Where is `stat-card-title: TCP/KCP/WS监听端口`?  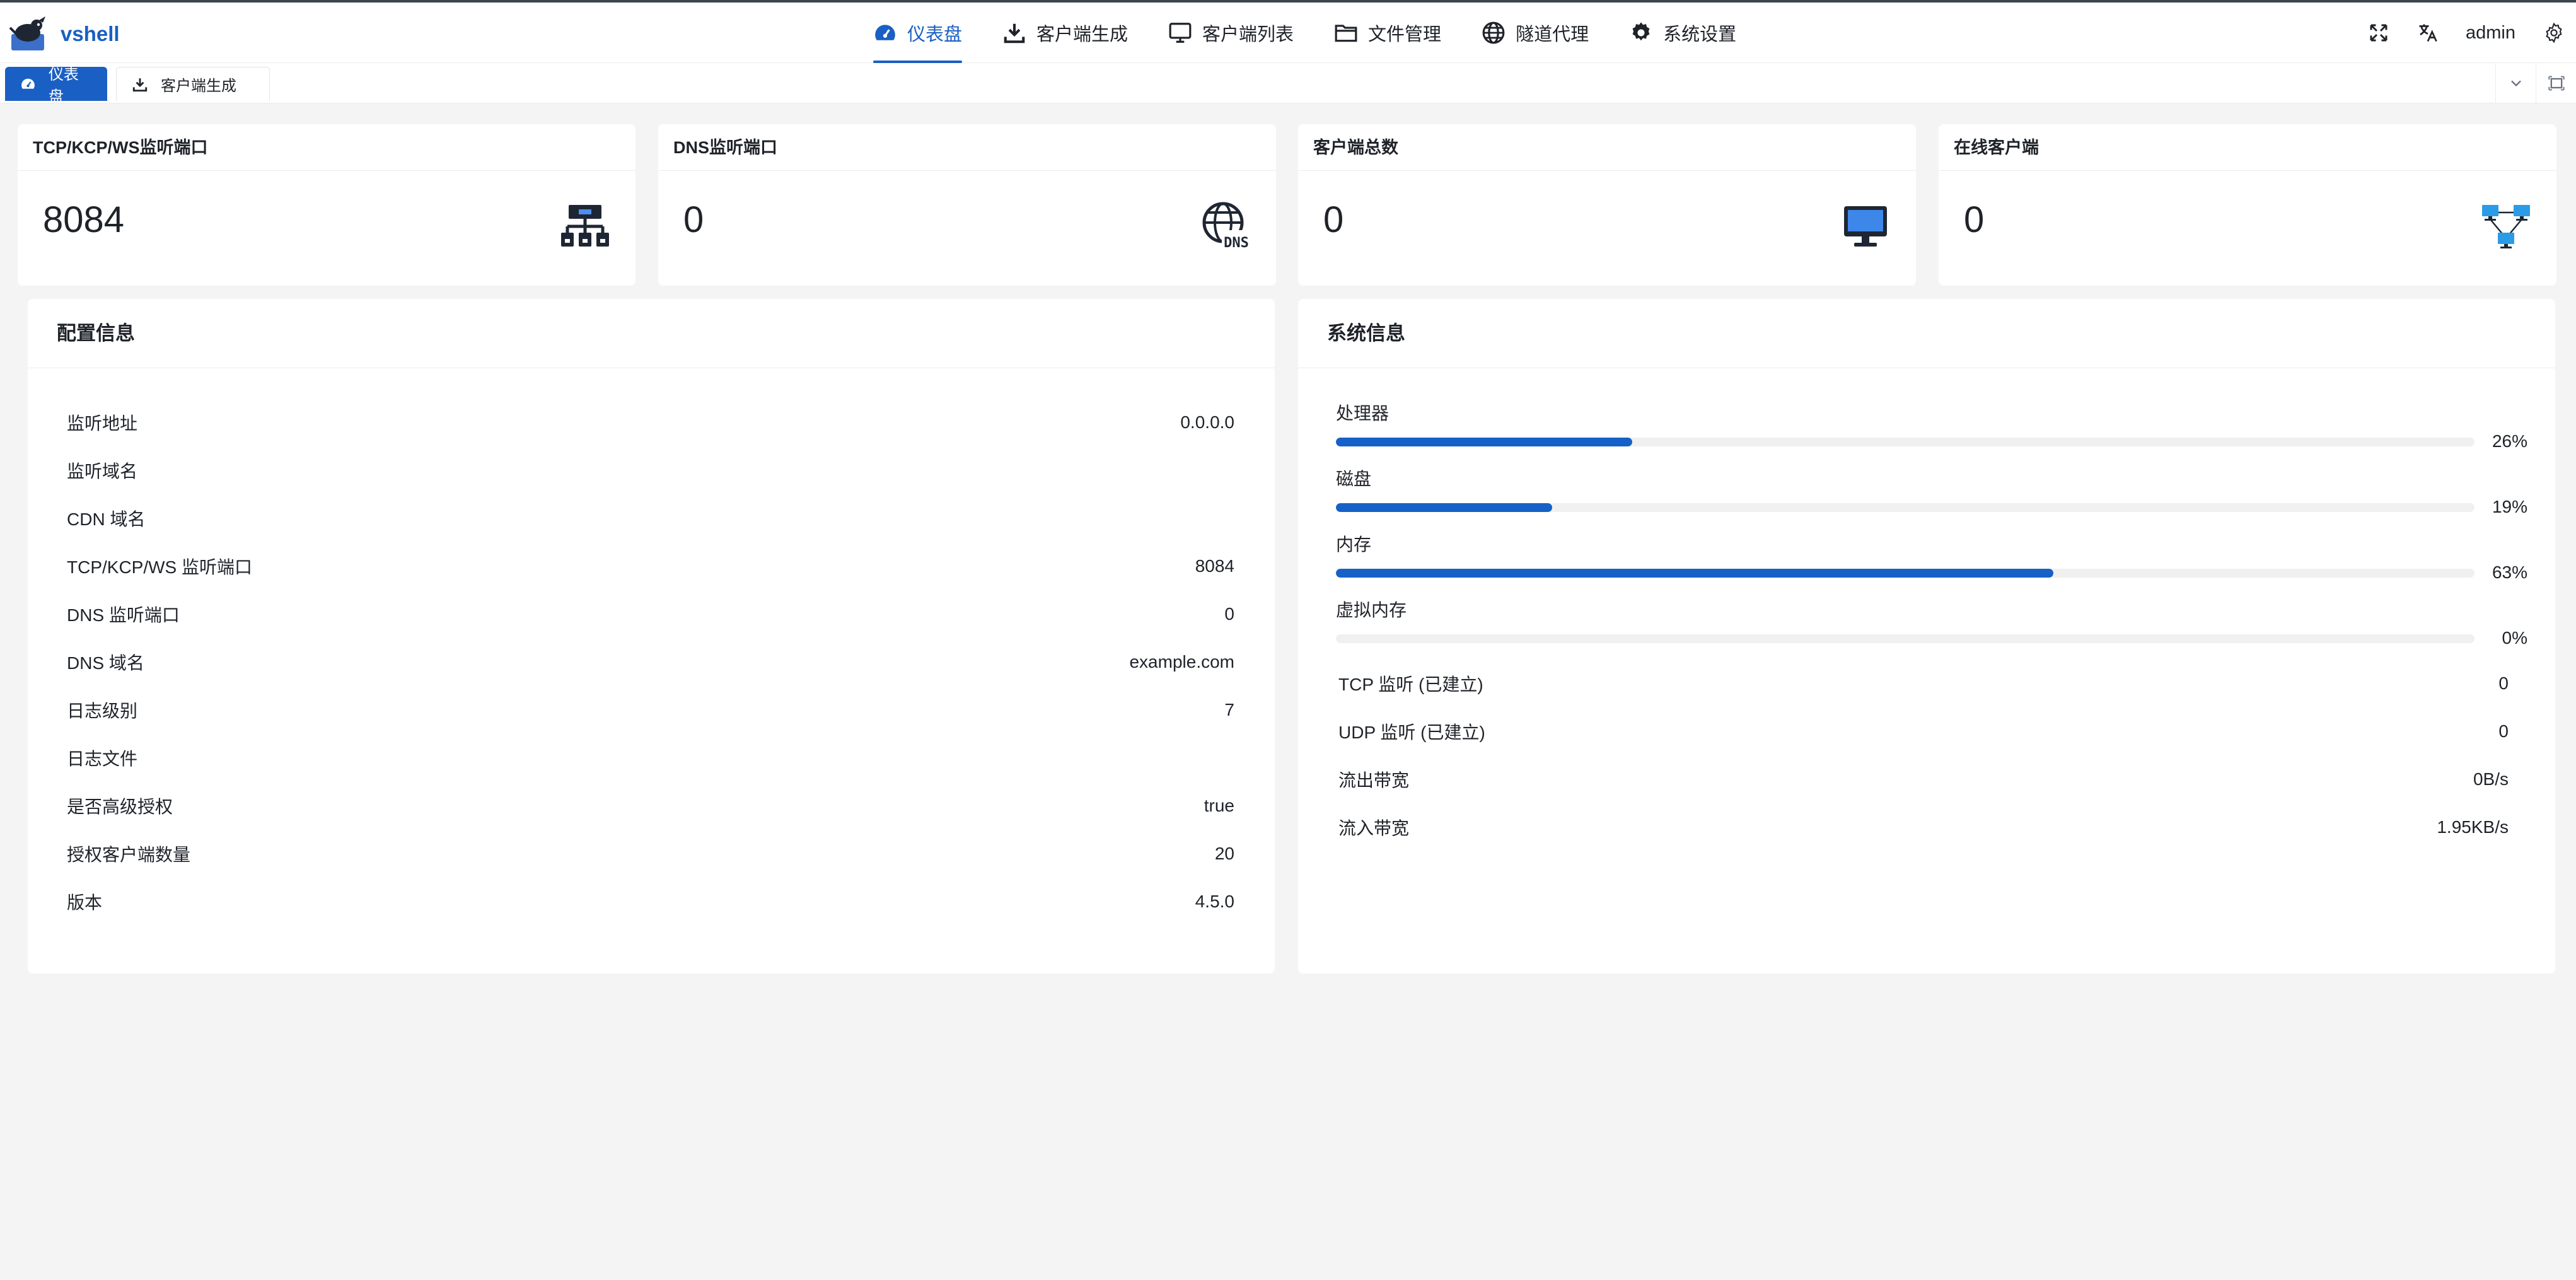
stat-card-title: TCP/KCP/WS监听端口 is located at coordinates (326, 147).